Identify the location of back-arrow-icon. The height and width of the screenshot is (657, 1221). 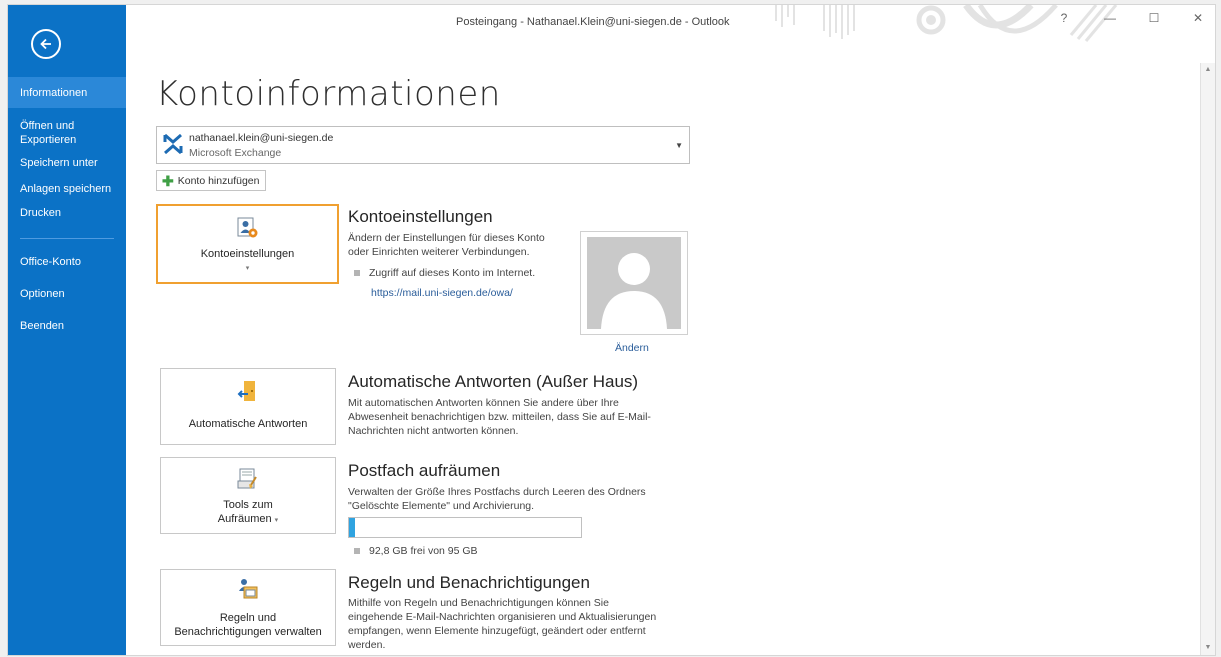
(45, 44).